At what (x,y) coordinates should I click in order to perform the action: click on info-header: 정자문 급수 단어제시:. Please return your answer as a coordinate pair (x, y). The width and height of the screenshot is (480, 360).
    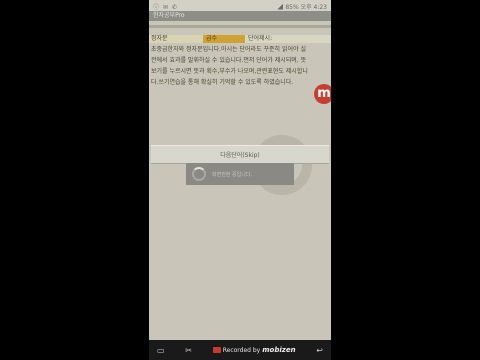
    Looking at the image, I should click on (240, 39).